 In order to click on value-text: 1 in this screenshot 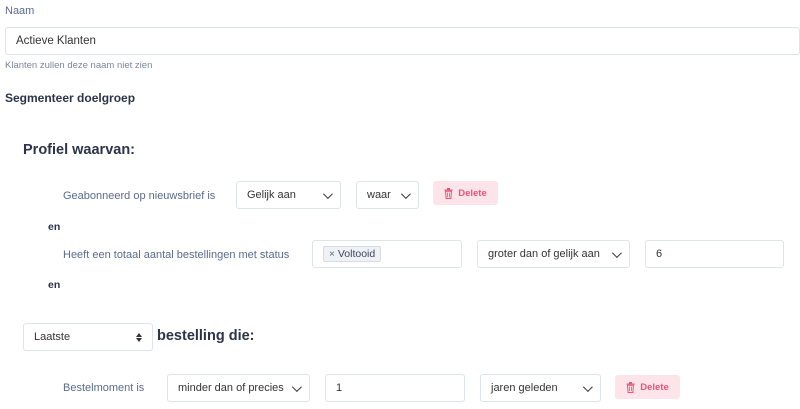, I will do `click(339, 388)`.